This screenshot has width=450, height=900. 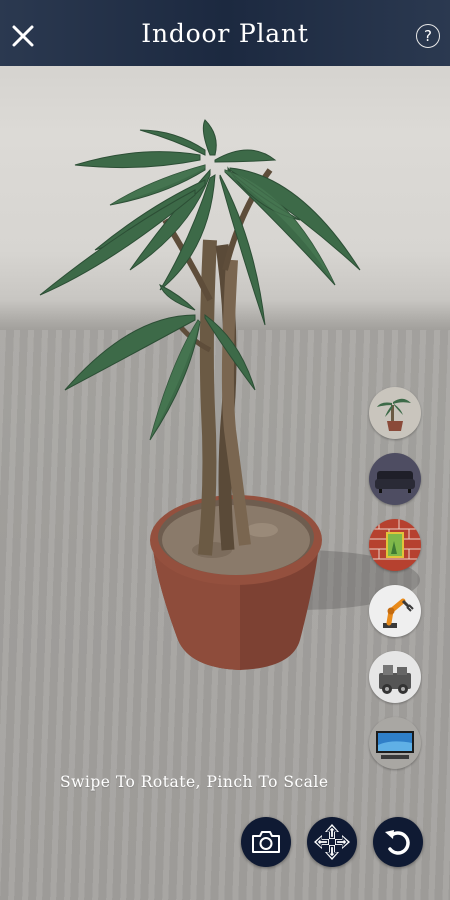 I want to click on tv-thumbnail, so click(x=395, y=743).